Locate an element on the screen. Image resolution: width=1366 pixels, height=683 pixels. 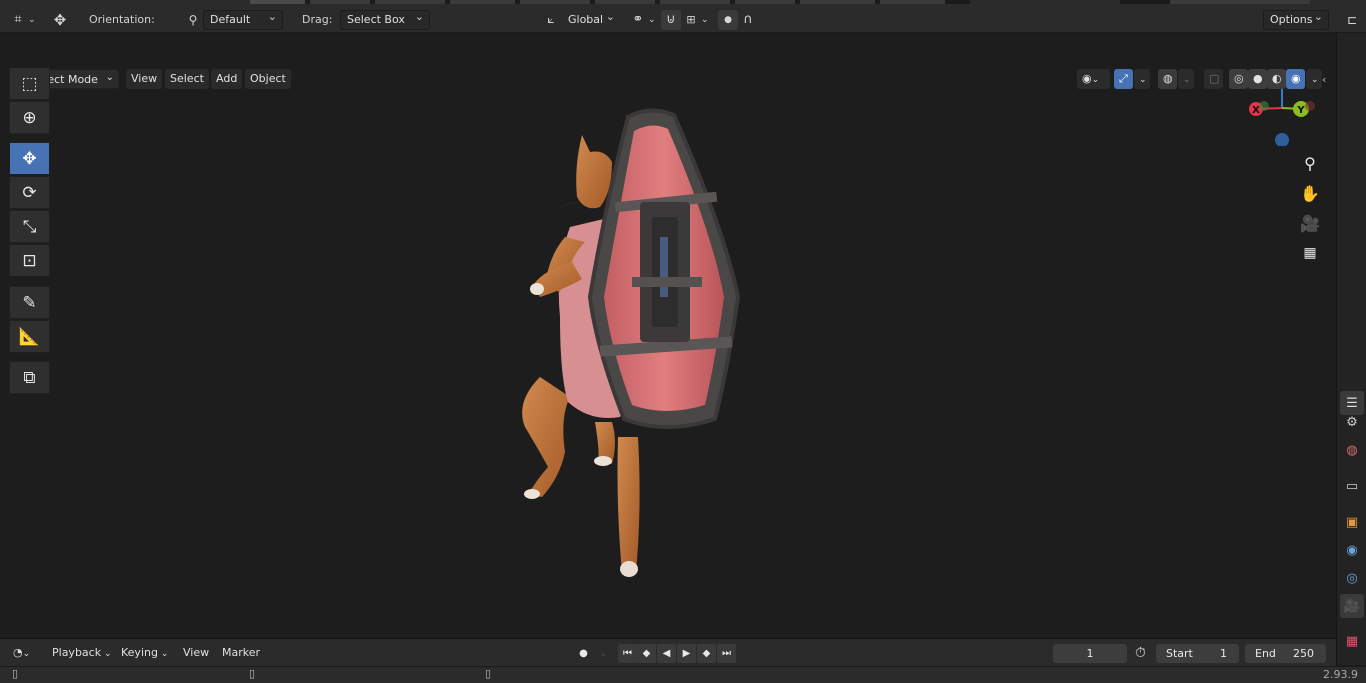
orientation-dropdown: Default is located at coordinates (243, 19).